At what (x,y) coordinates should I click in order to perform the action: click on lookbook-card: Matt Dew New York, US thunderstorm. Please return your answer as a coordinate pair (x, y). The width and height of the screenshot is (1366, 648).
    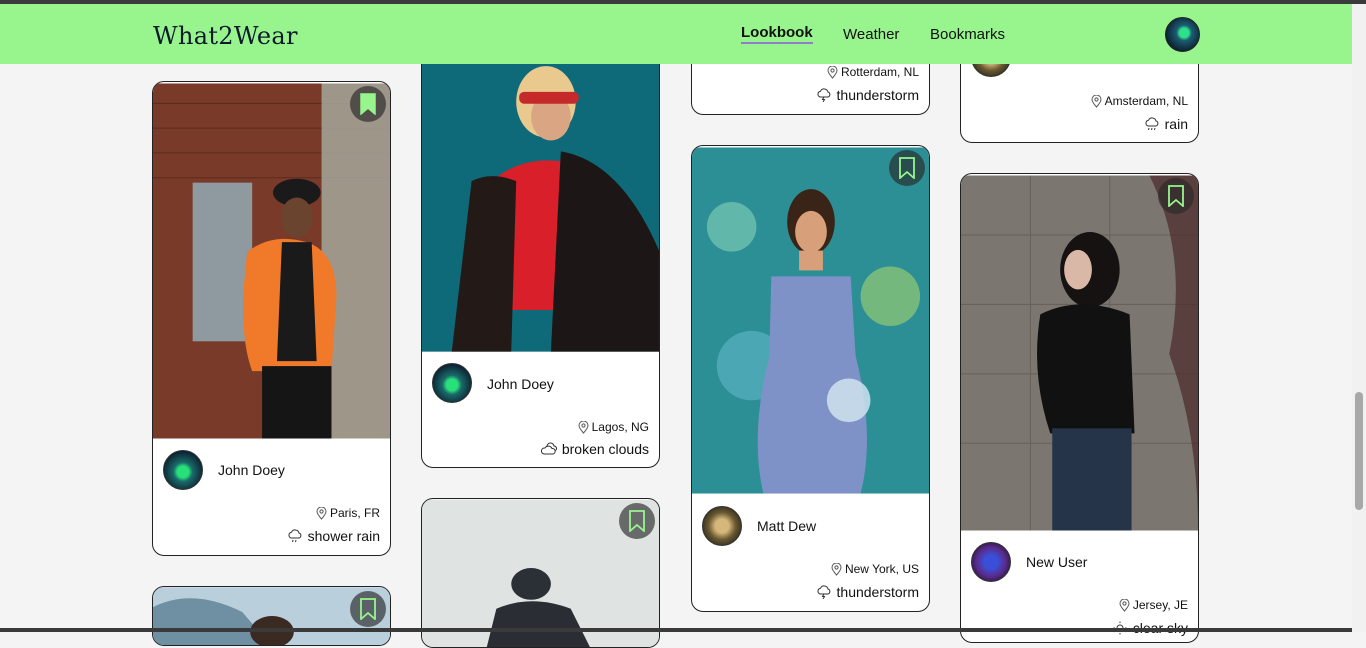
    Looking at the image, I should click on (810, 378).